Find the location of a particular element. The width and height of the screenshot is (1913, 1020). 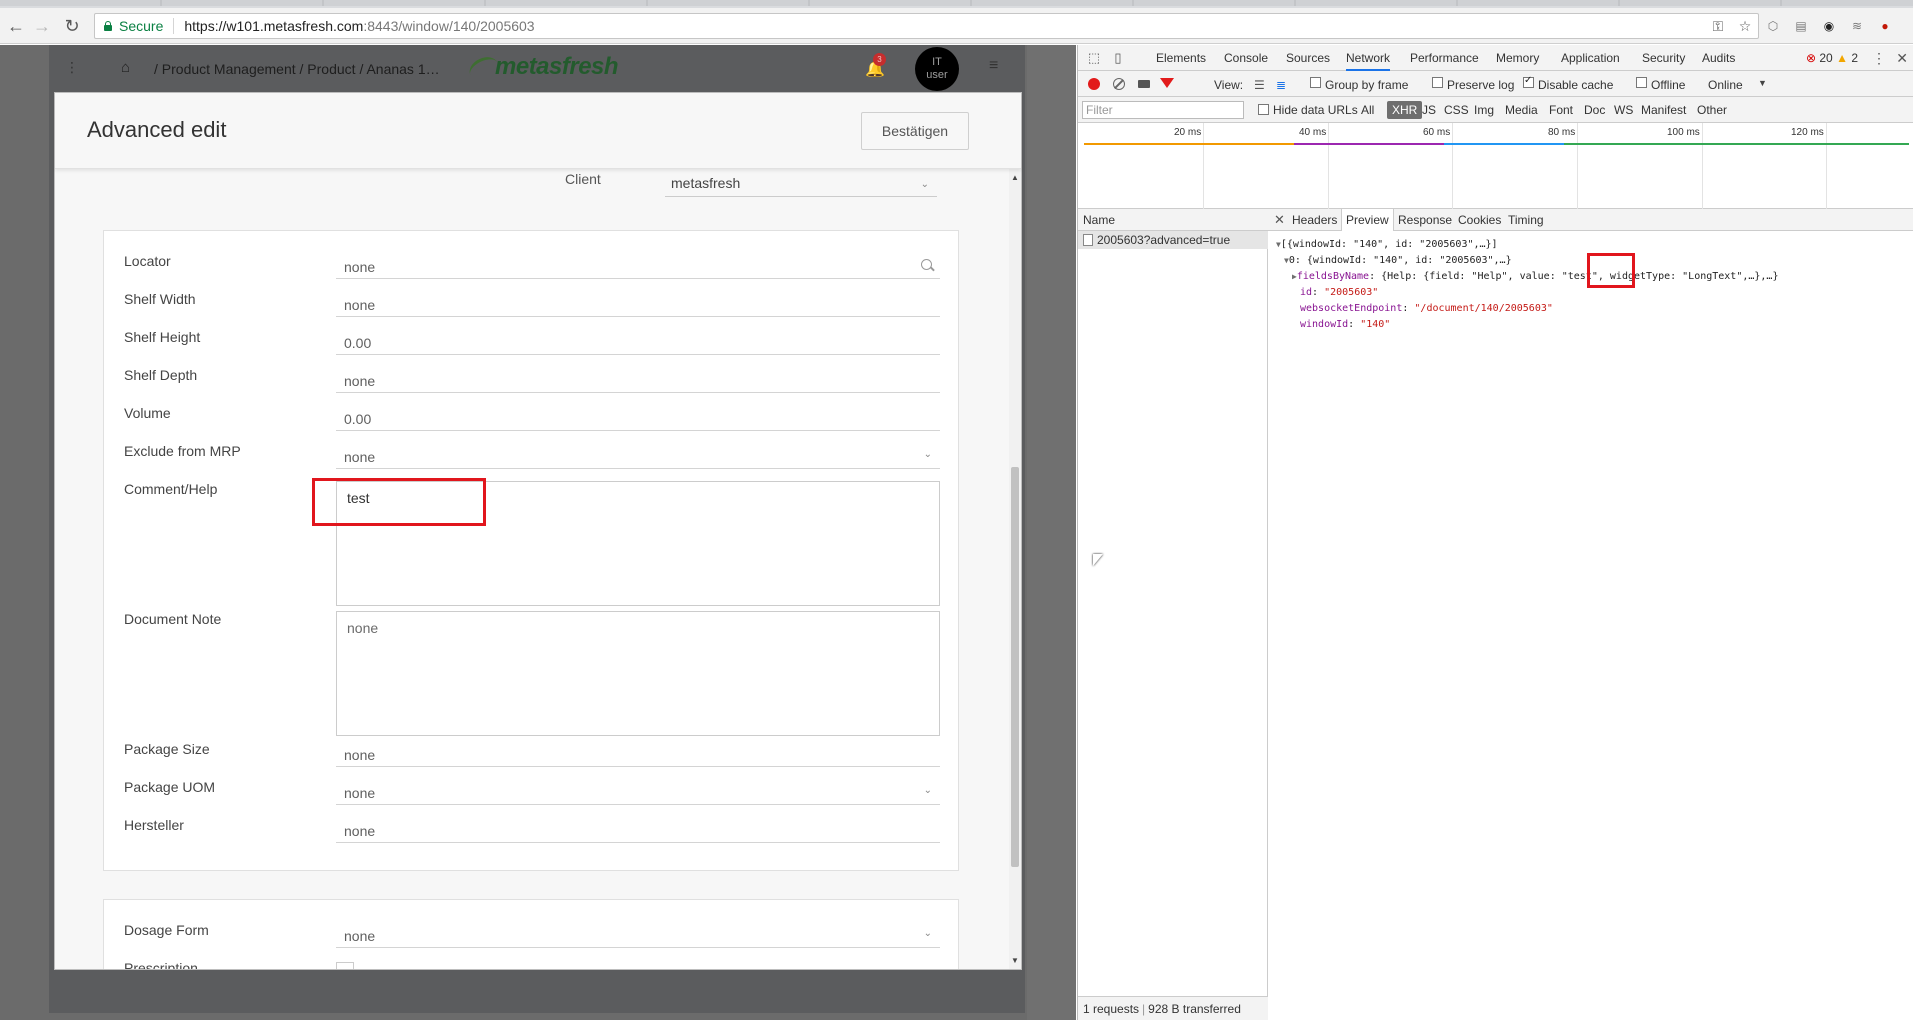

devtools-close-icon: ✕ is located at coordinates (1902, 58).